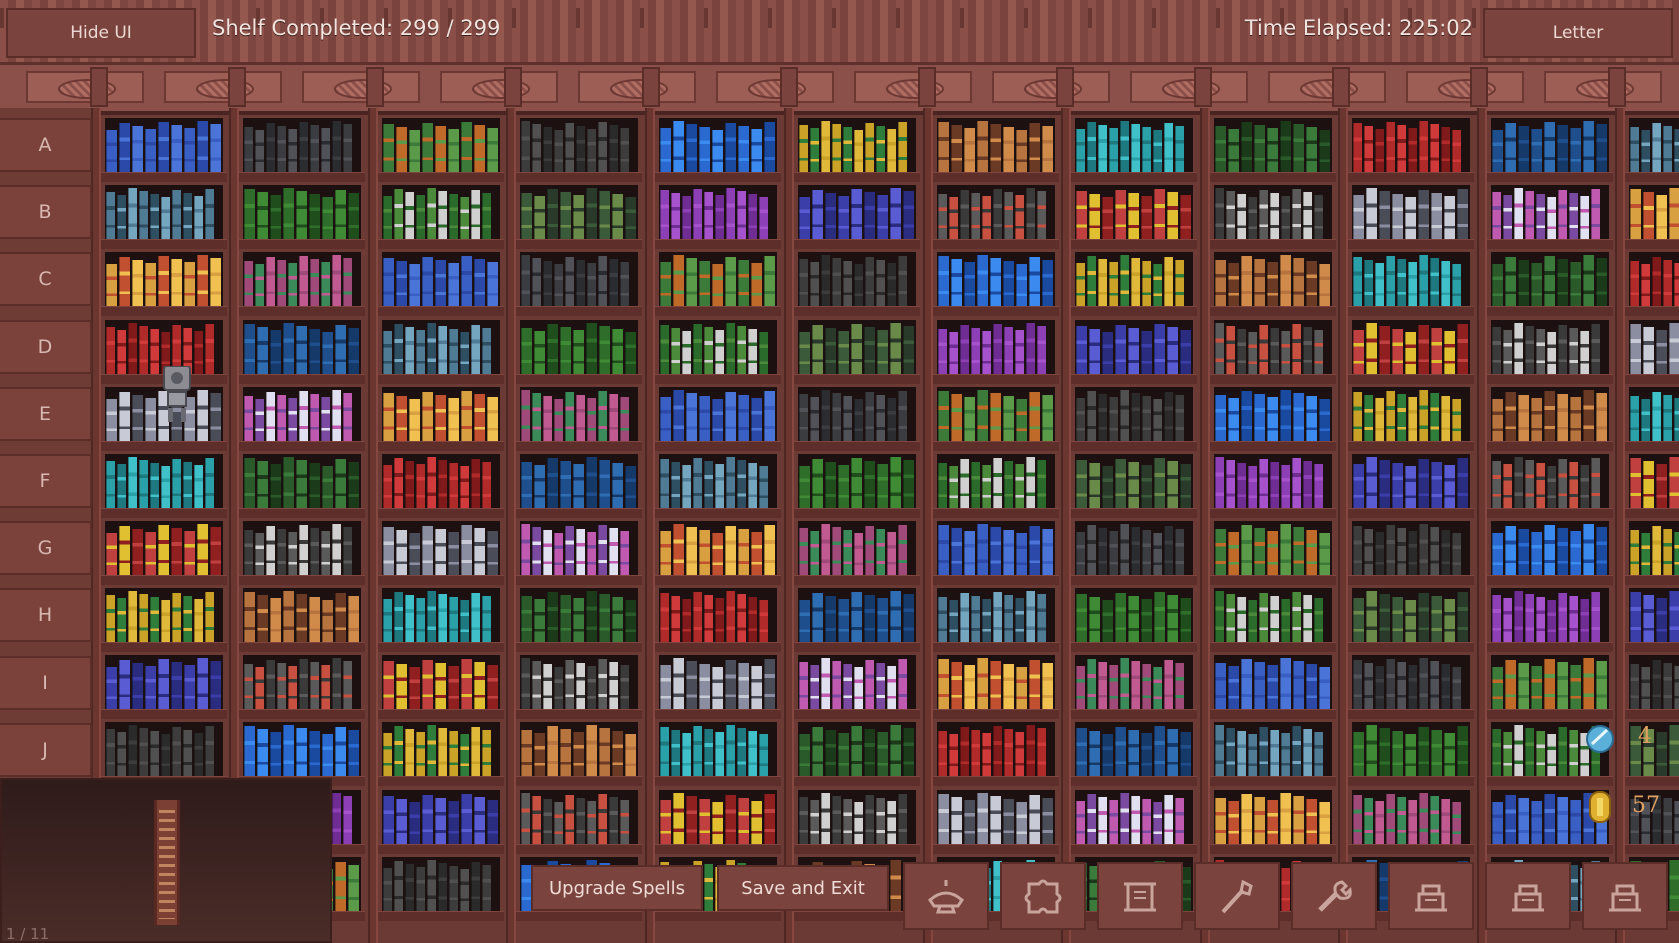 This screenshot has width=1679, height=943. Describe the element at coordinates (166, 860) in the screenshot. I see `minimap: 1 / 11` at that location.